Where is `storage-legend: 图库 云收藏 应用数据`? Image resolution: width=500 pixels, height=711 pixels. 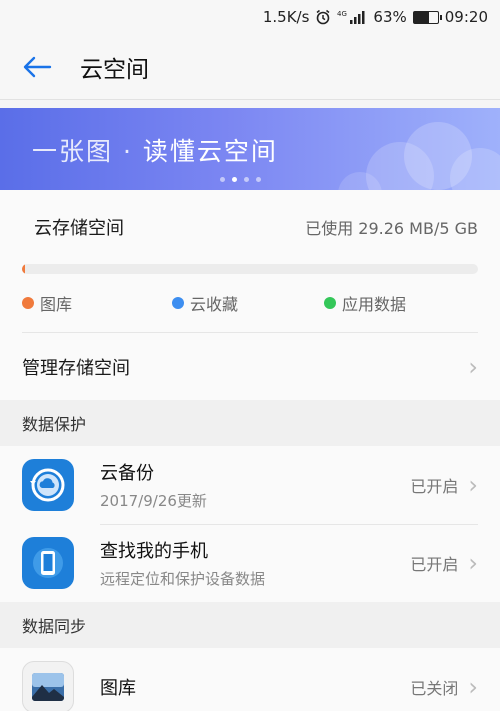 storage-legend: 图库 云收藏 应用数据 is located at coordinates (250, 303).